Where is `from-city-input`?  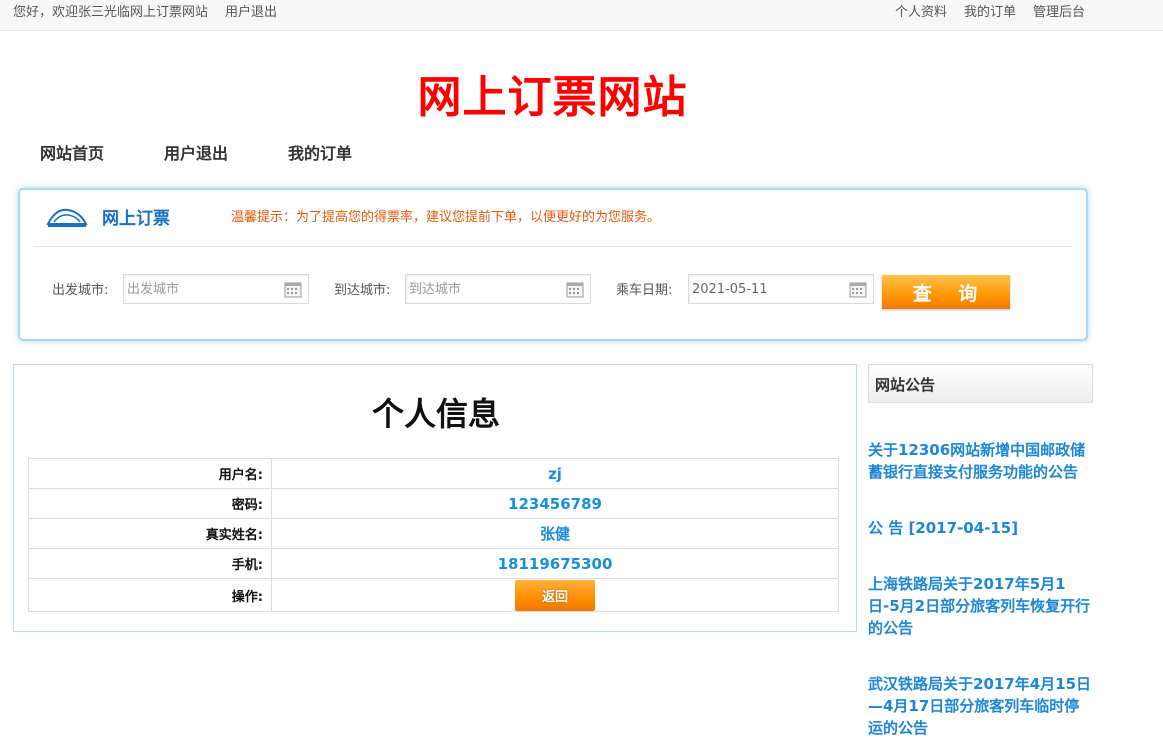 from-city-input is located at coordinates (216, 289).